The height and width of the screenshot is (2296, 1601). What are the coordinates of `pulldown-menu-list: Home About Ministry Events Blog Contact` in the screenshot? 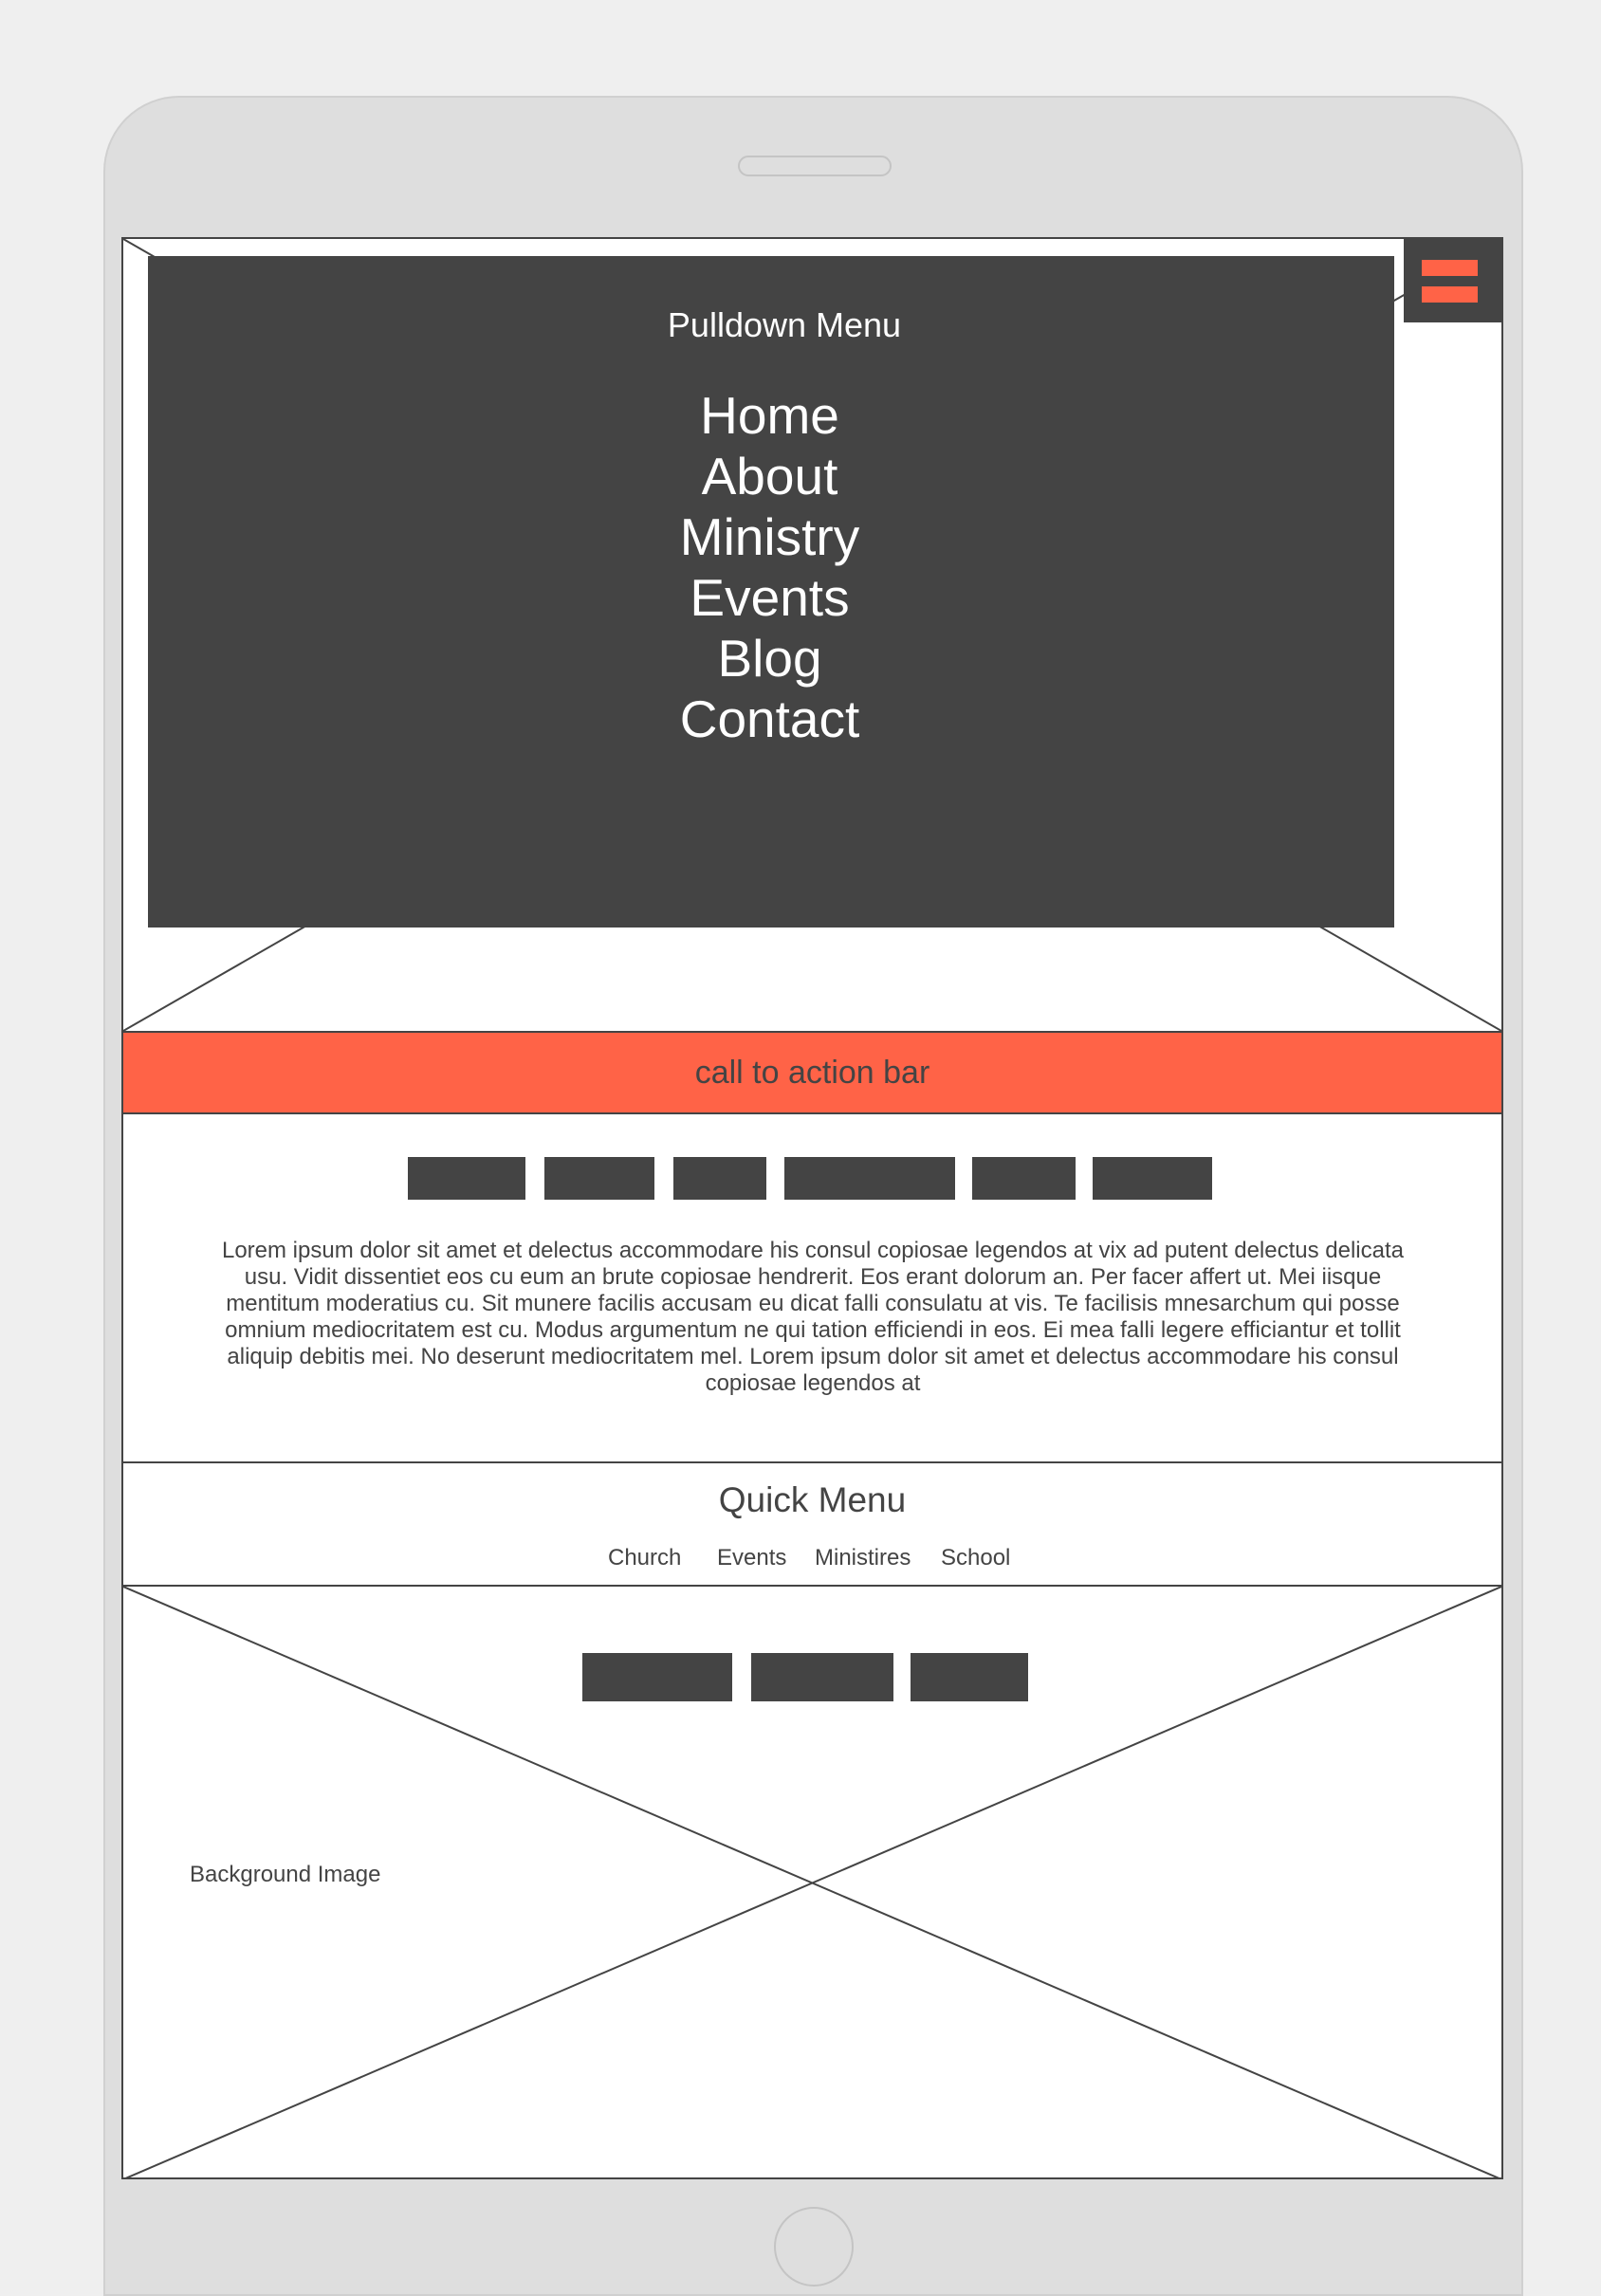 It's located at (771, 567).